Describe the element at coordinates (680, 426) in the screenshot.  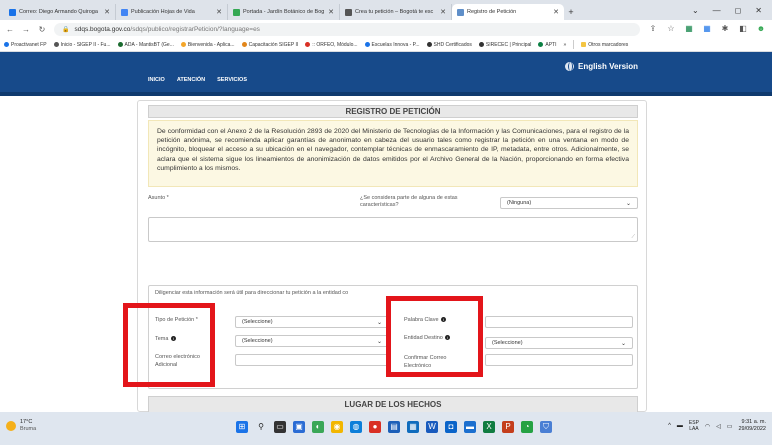
I see `tray-app-icon: ▬` at that location.